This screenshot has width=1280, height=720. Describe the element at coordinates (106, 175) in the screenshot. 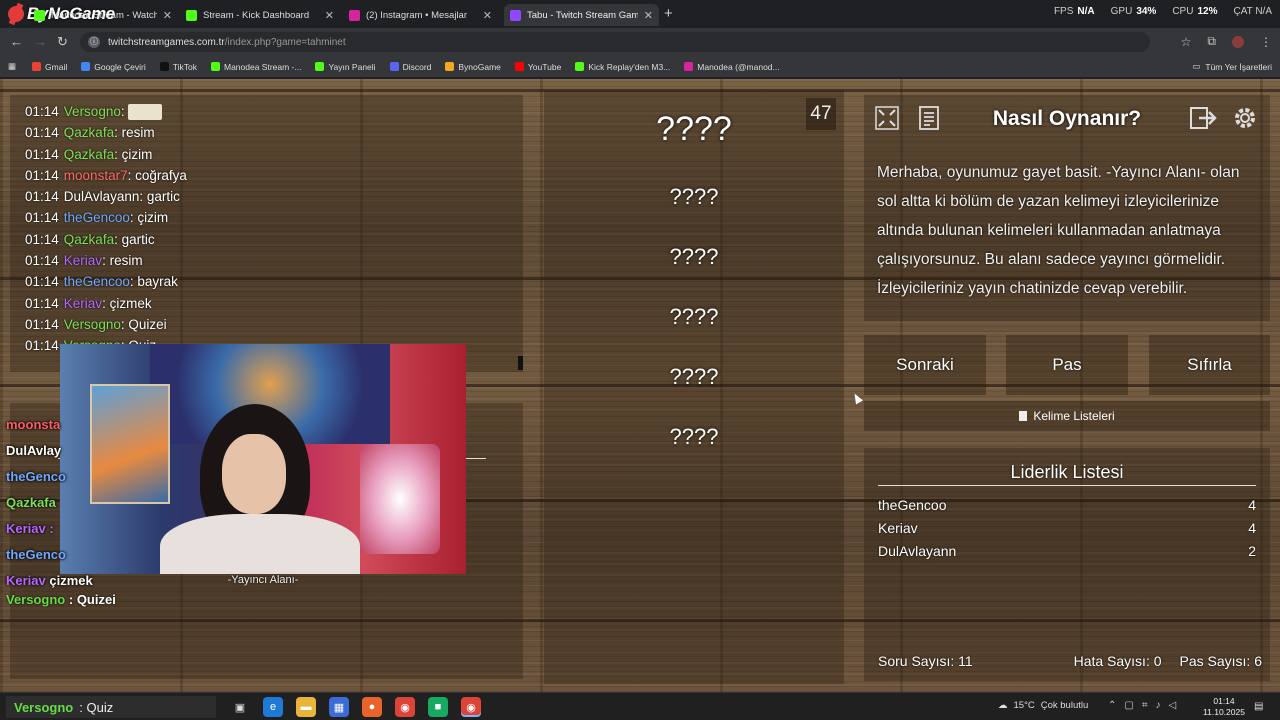

I see `chat-message: 01:14 moonstar7: coğrafya` at that location.